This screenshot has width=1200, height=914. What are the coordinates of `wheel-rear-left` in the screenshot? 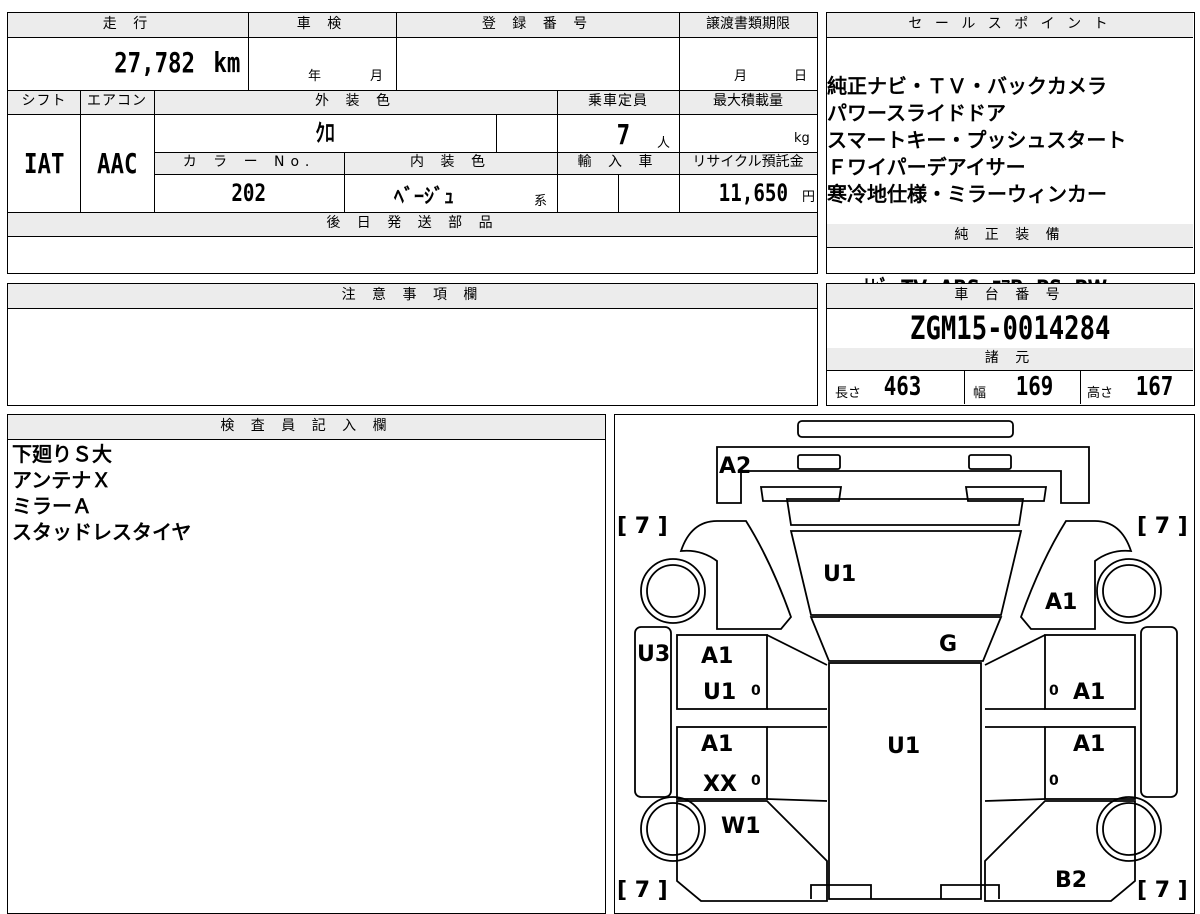 It's located at (673, 829).